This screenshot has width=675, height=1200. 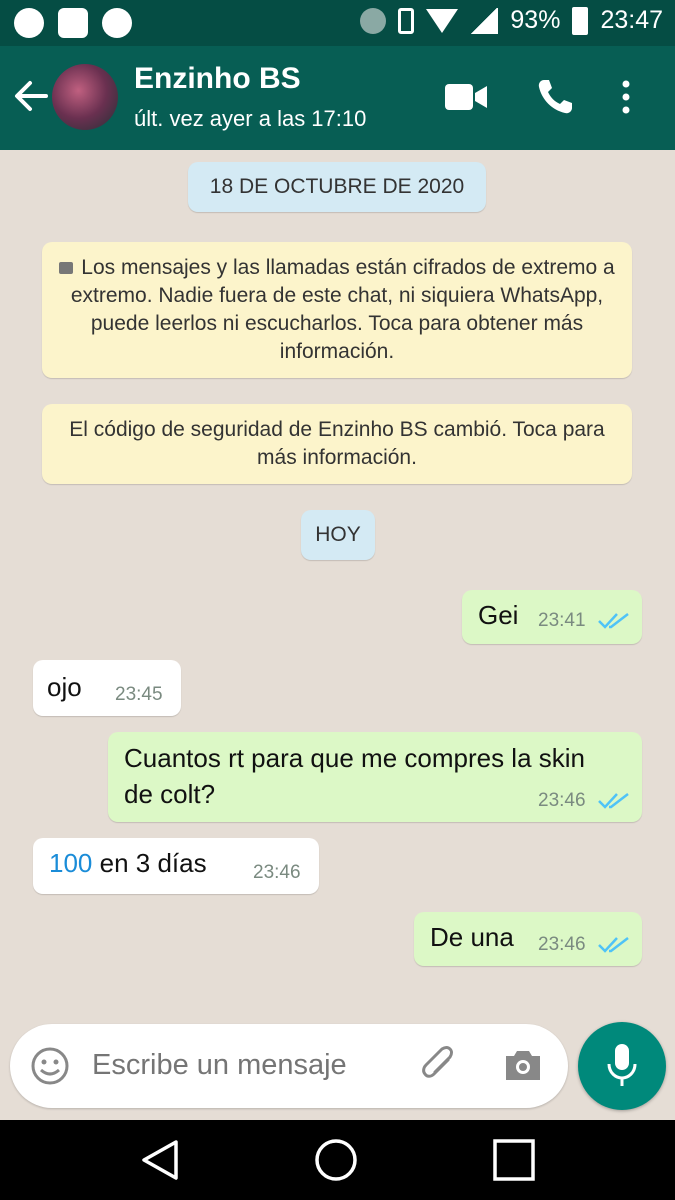 I want to click on app-notification-icon, so click(x=73, y=23).